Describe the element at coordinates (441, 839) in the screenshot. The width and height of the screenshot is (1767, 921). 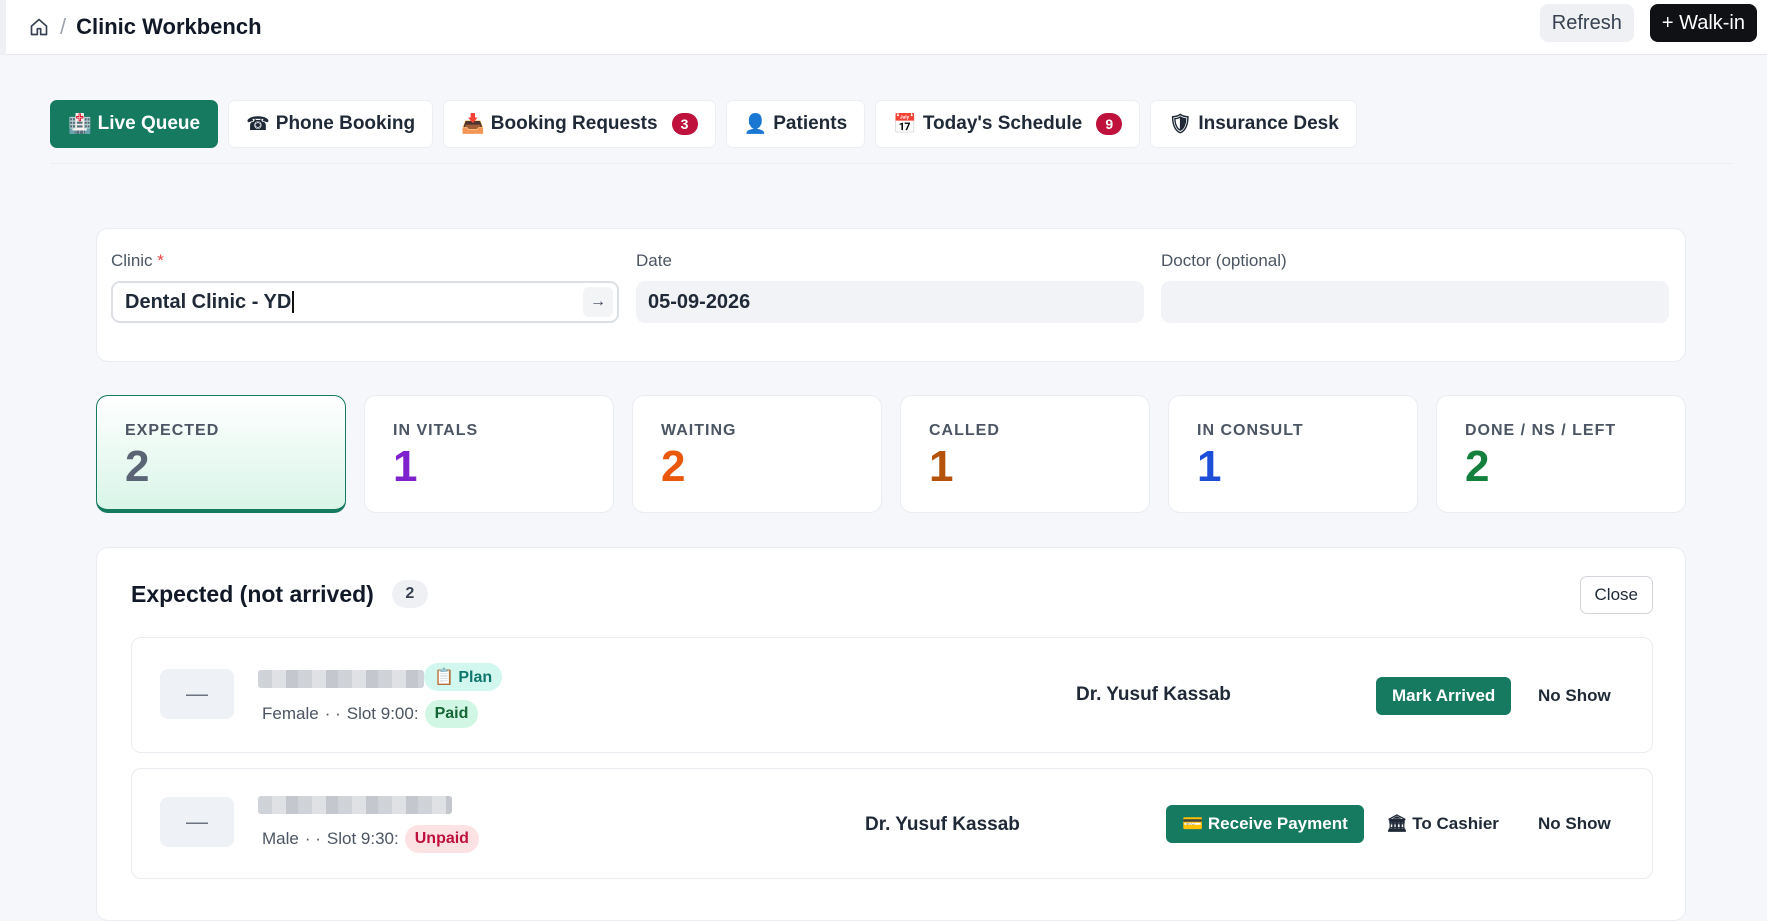
I see `payment-status-badge: Unpaid` at that location.